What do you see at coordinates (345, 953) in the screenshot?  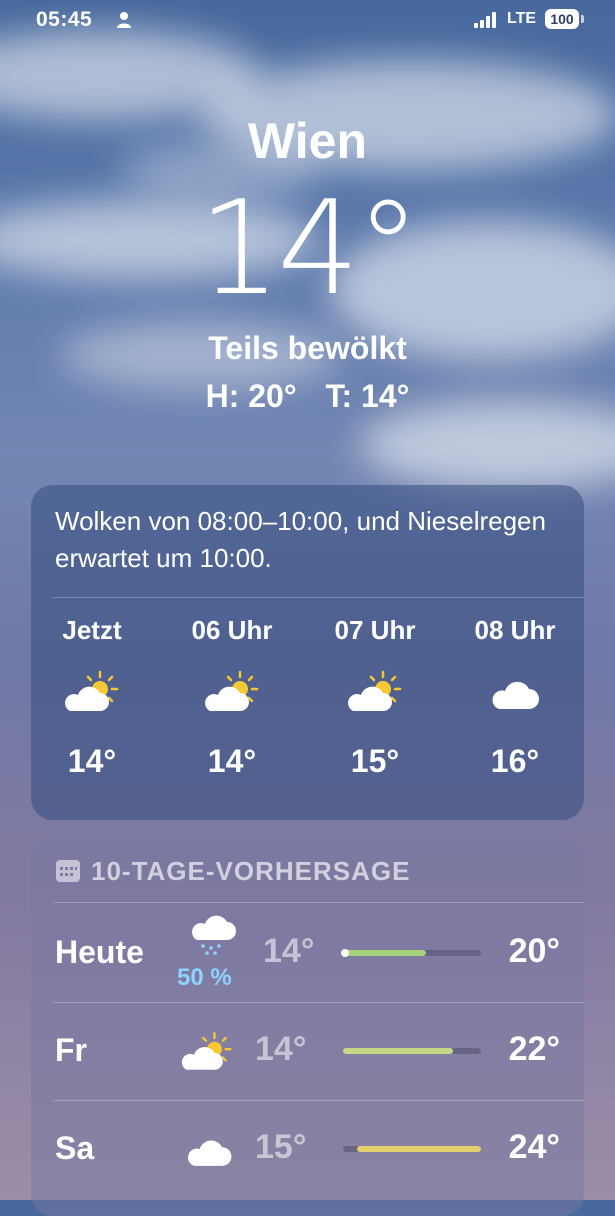 I see `current-temp-dot` at bounding box center [345, 953].